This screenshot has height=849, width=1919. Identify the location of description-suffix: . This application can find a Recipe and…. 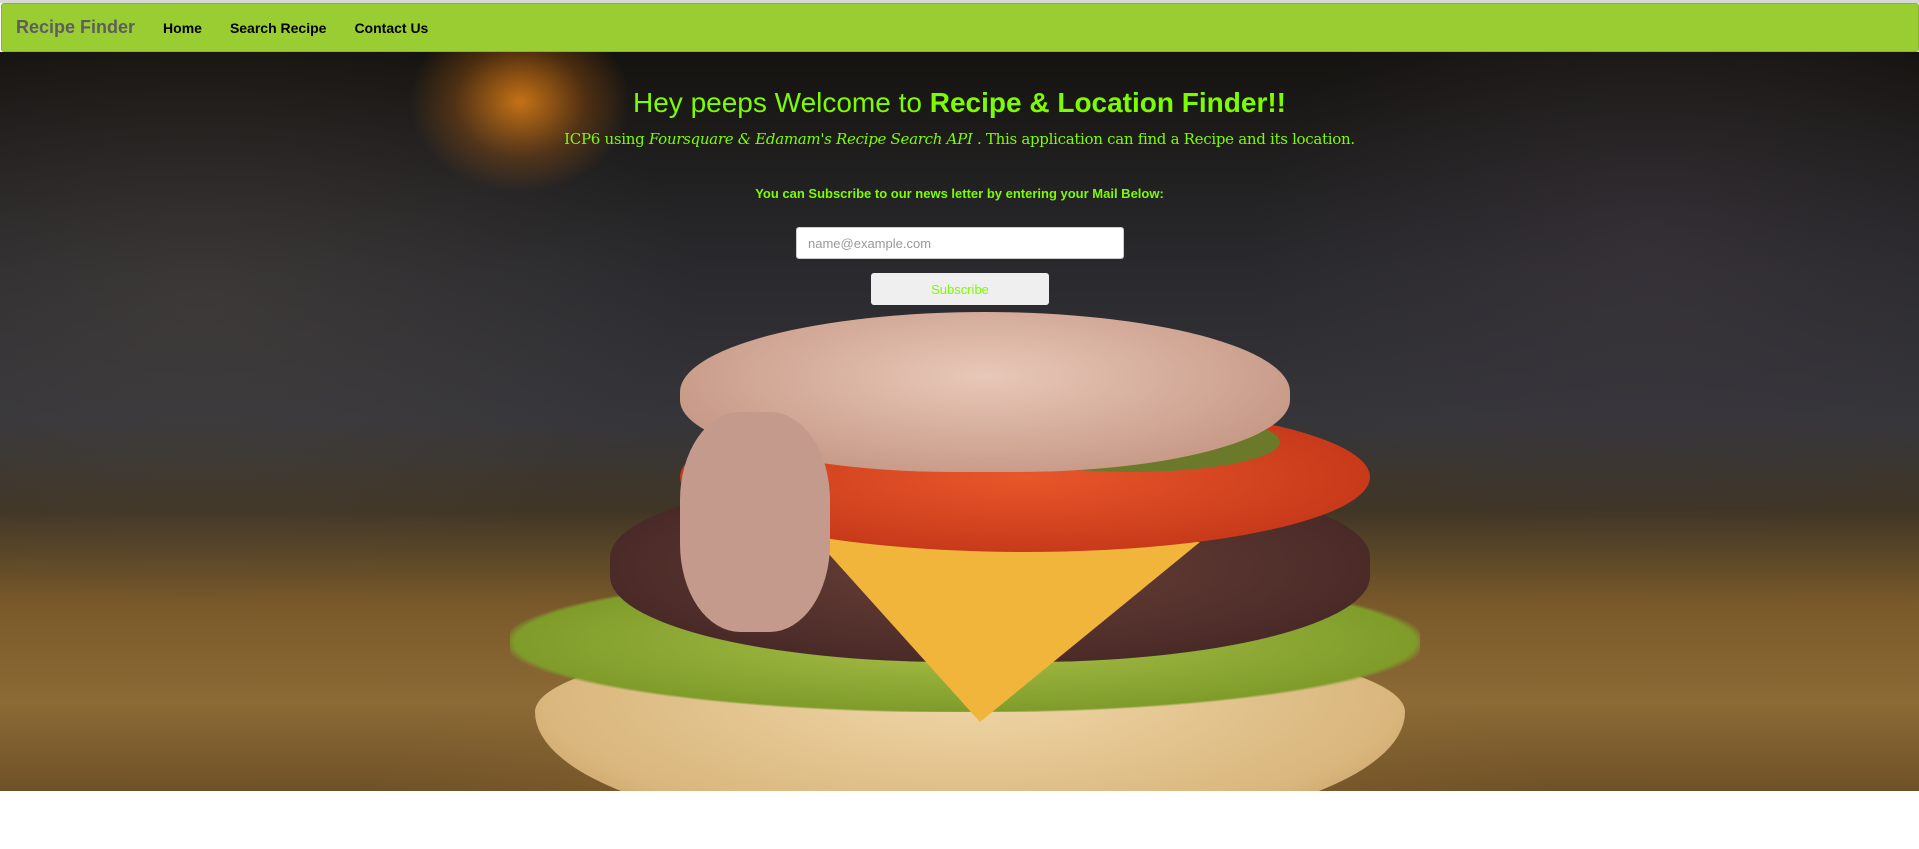
(1163, 139).